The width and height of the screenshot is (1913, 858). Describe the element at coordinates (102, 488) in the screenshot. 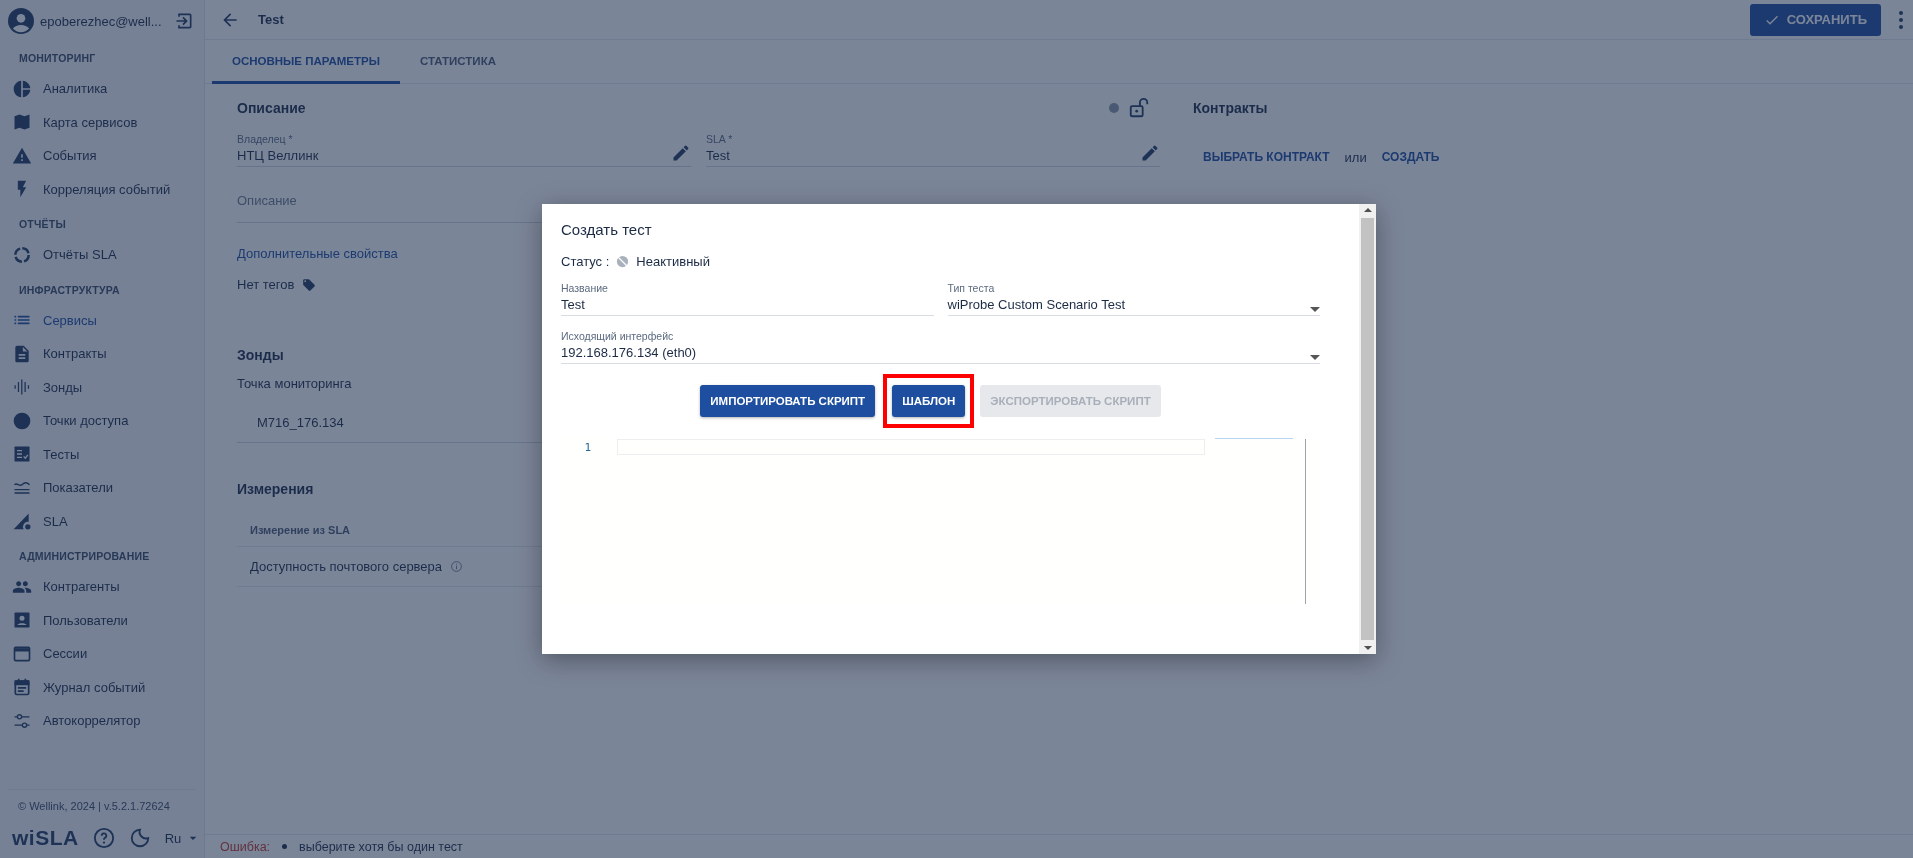

I see `sidebar-item: Показатели` at that location.